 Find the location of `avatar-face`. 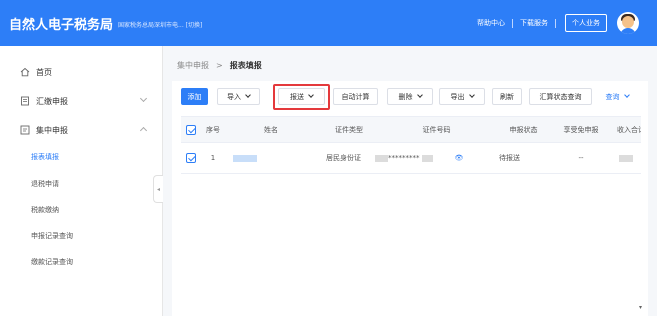

avatar-face is located at coordinates (628, 22).